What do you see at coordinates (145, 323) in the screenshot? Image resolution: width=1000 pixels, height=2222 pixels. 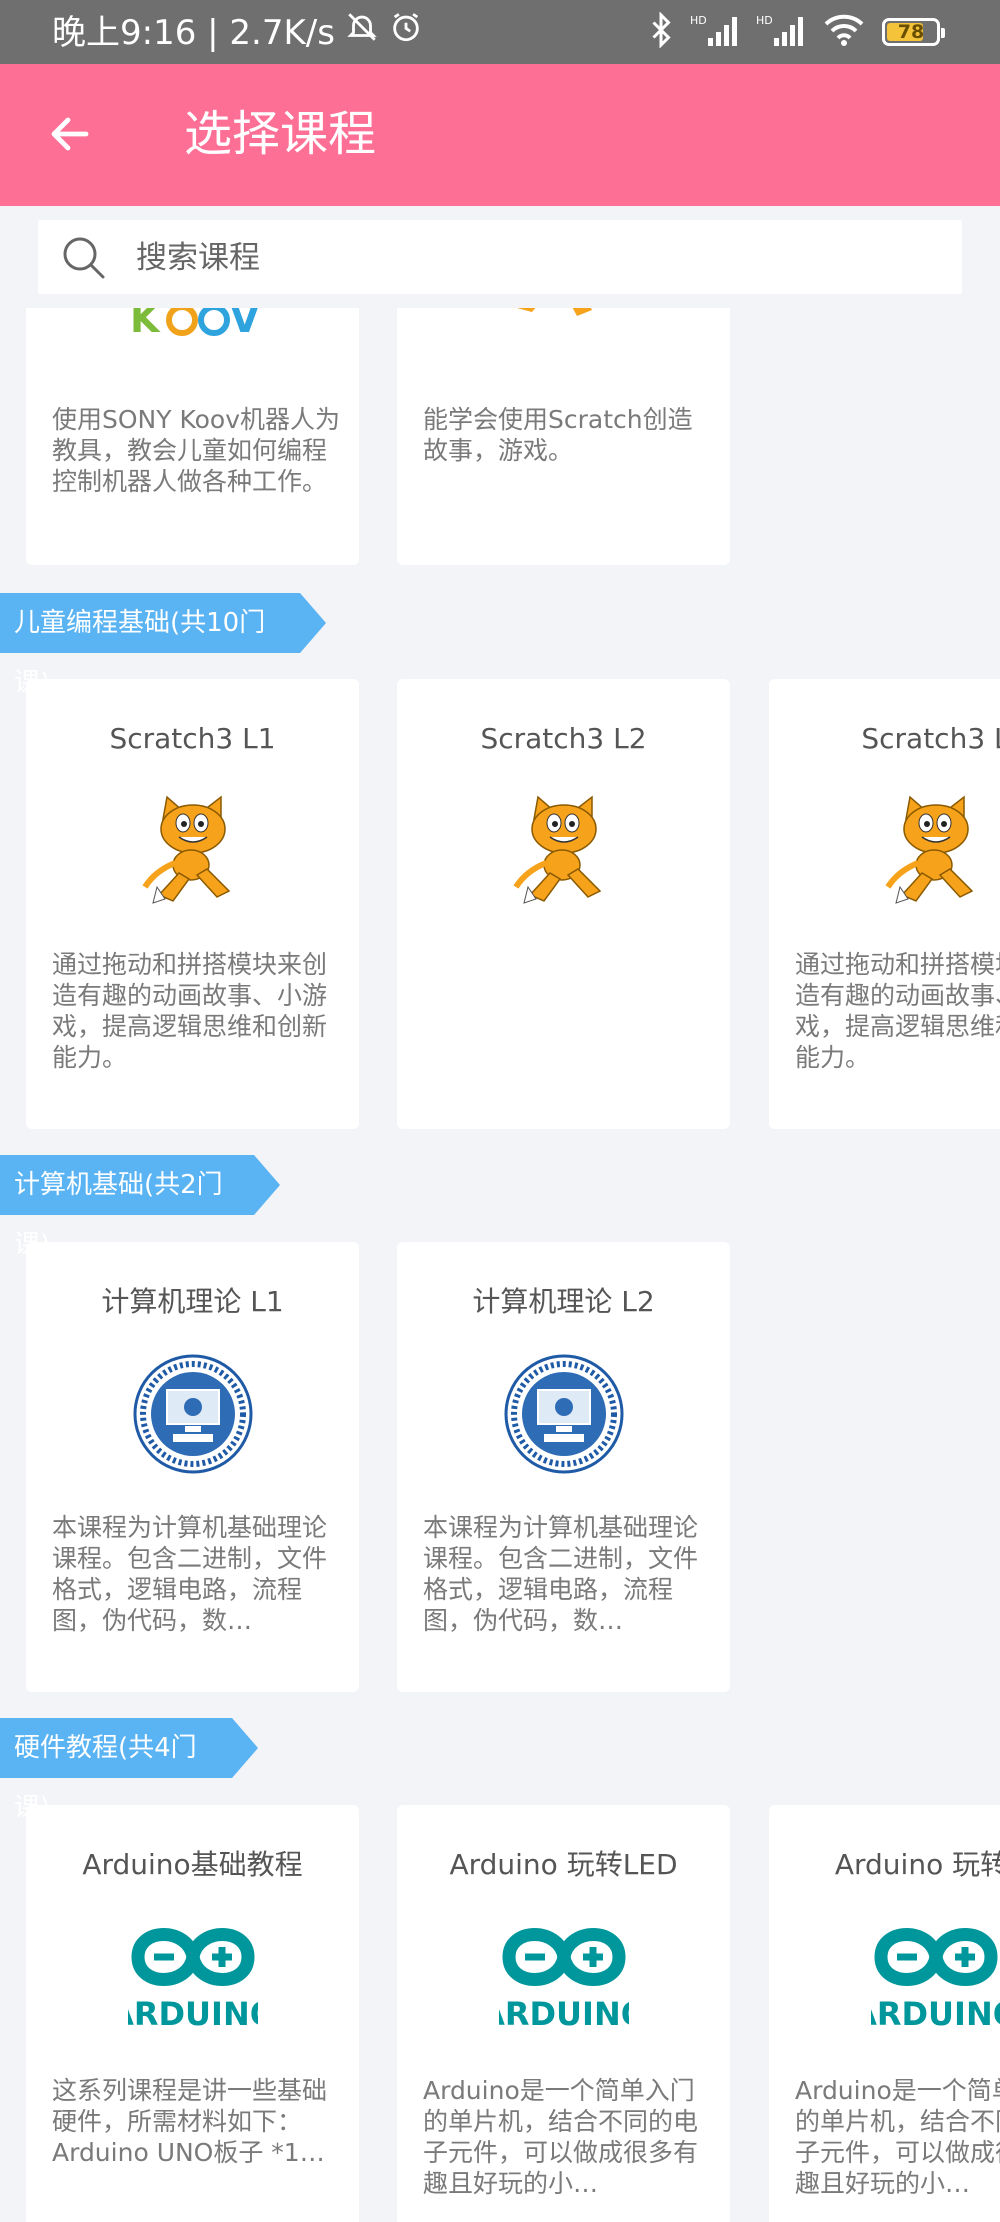 I see `svg-text: K` at bounding box center [145, 323].